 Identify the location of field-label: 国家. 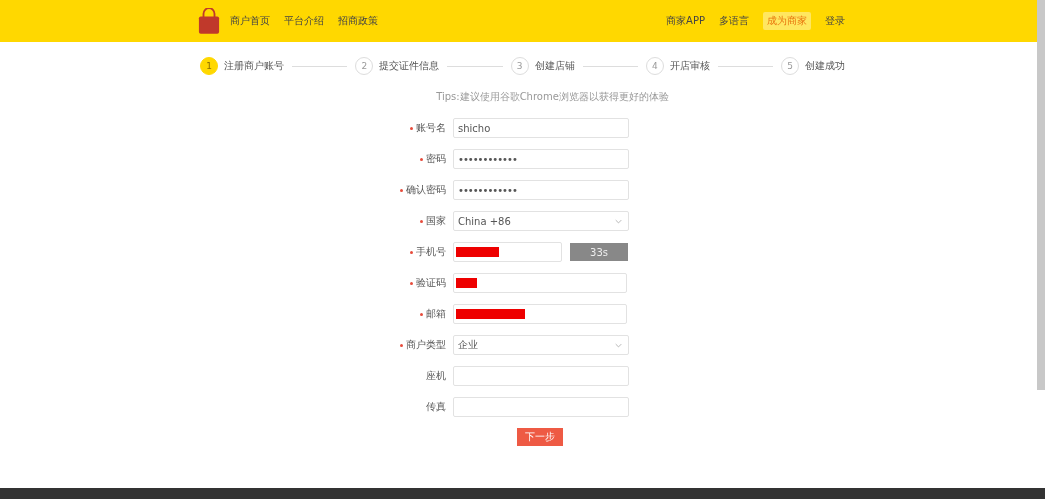
(436, 221).